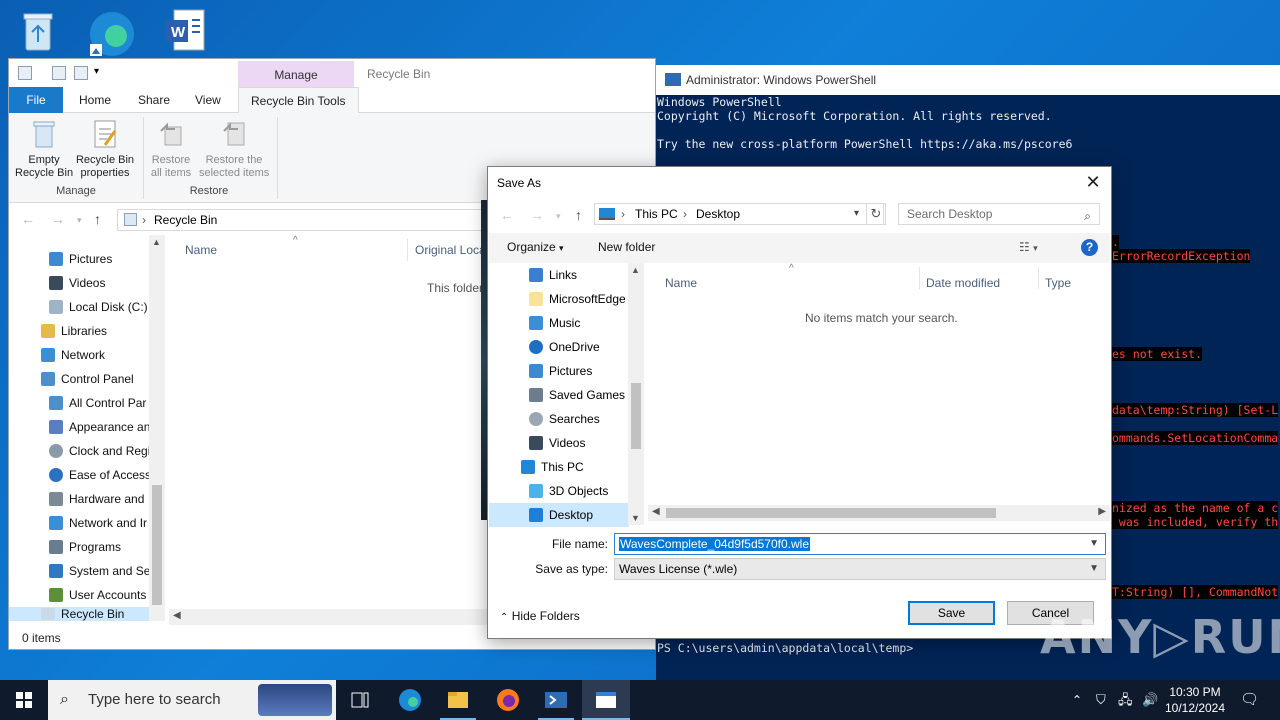 This screenshot has width=1280, height=720. I want to click on dialog-tree-scrollbar: ▲ ▼, so click(636, 394).